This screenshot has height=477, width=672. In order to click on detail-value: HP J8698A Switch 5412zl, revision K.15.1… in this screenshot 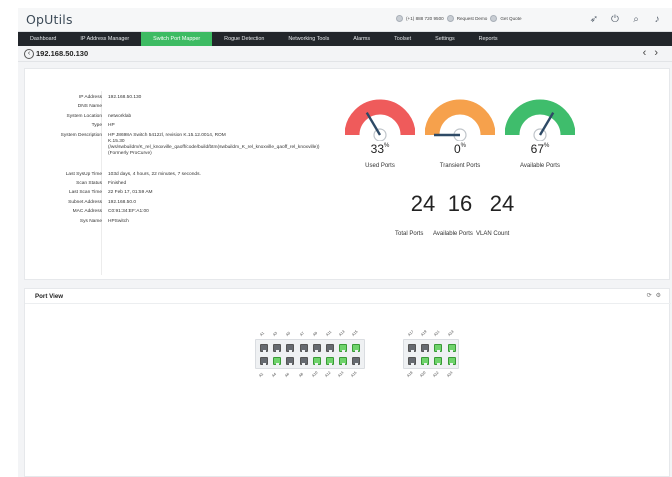, I will do `click(214, 144)`.